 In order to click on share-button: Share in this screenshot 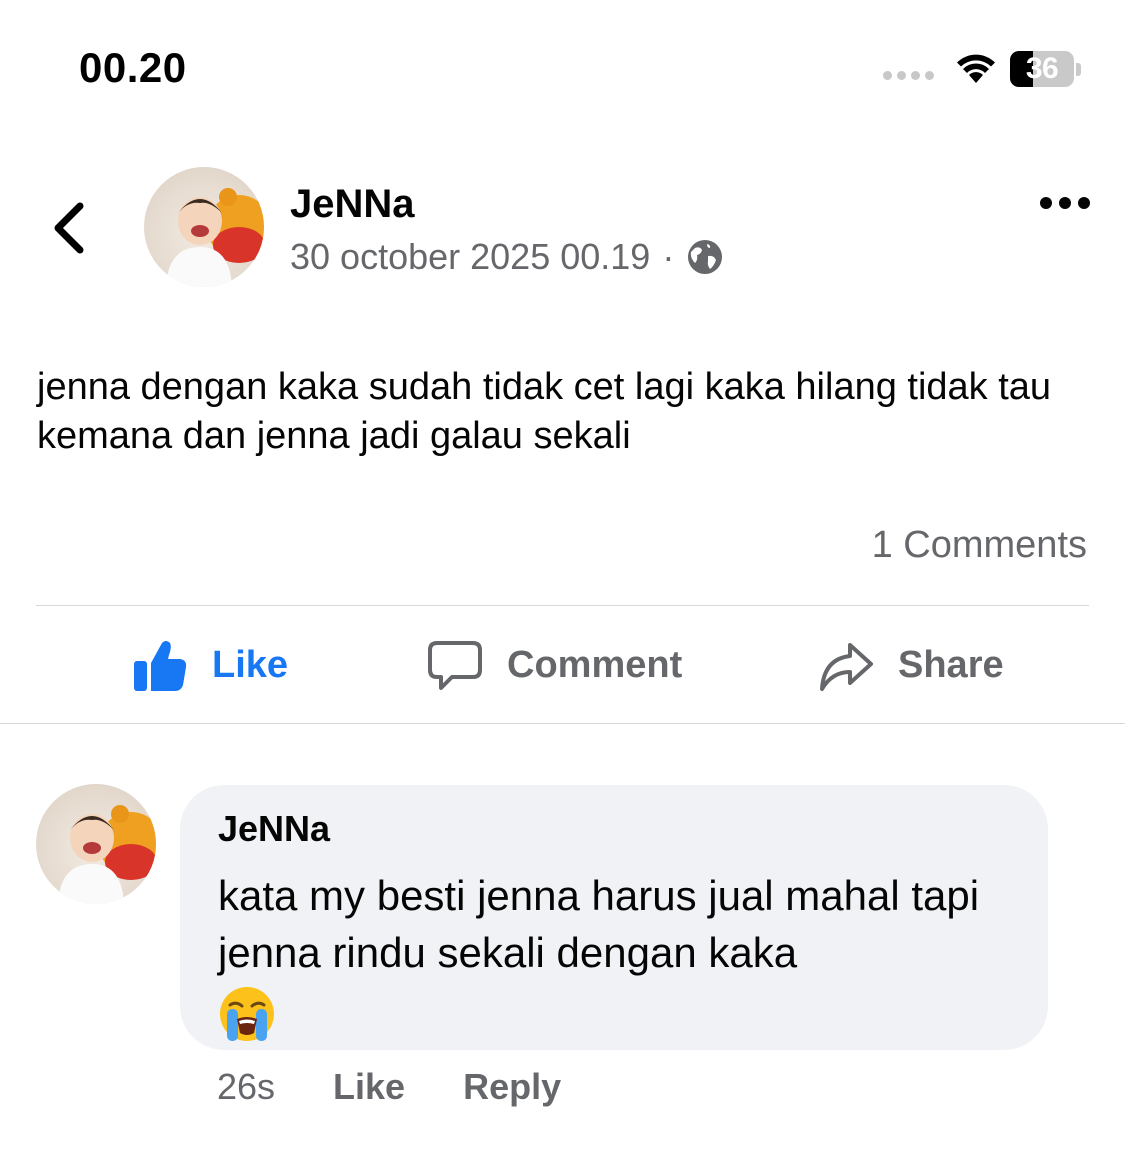, I will do `click(911, 665)`.